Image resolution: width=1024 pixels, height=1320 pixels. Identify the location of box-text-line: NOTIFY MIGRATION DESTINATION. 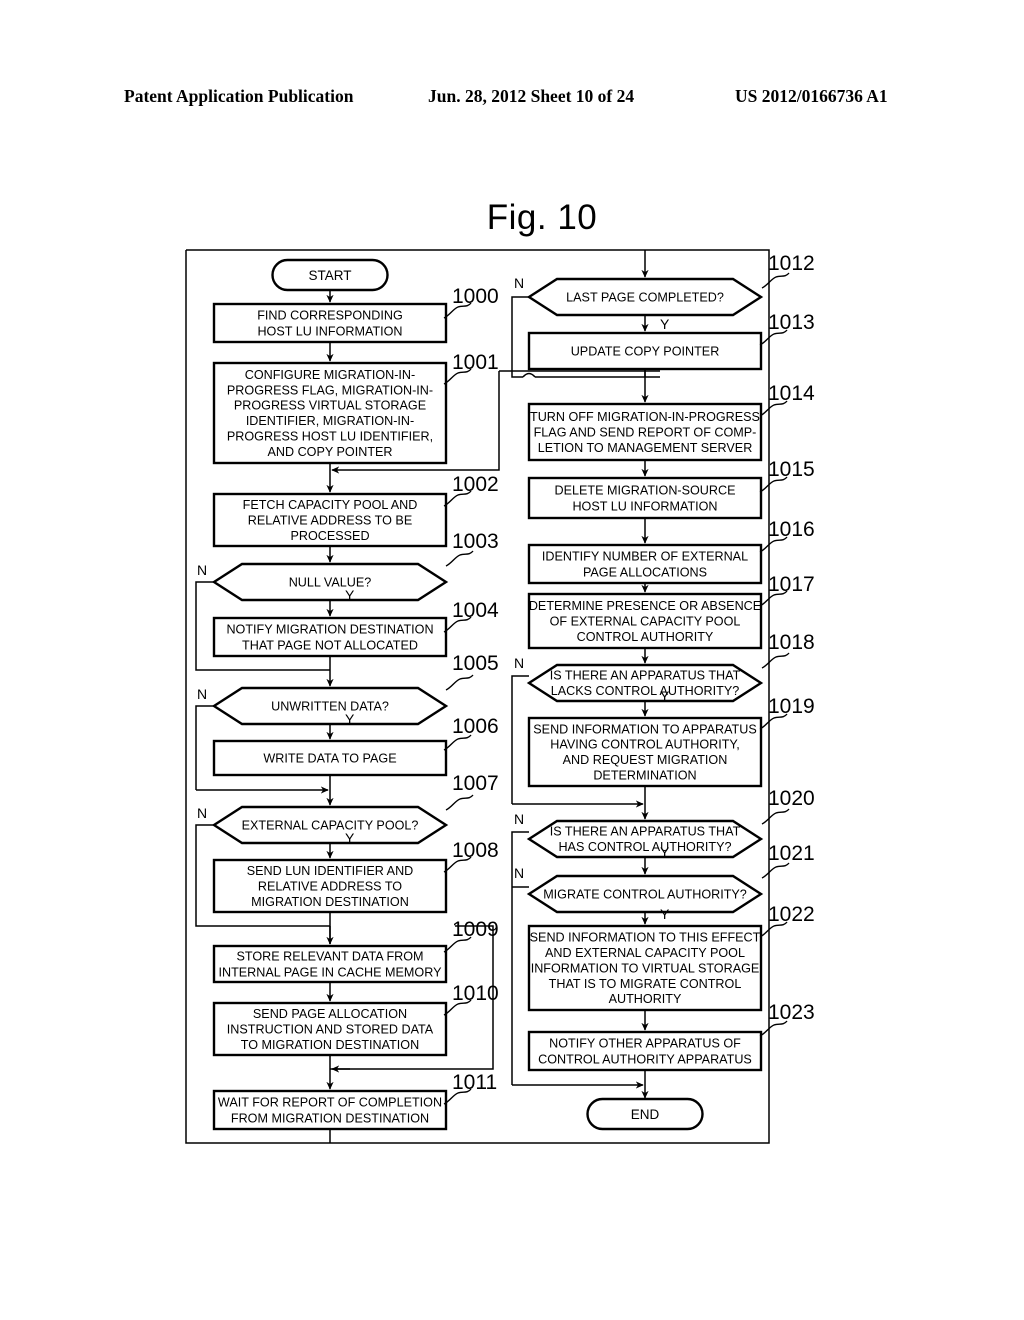
(329, 629).